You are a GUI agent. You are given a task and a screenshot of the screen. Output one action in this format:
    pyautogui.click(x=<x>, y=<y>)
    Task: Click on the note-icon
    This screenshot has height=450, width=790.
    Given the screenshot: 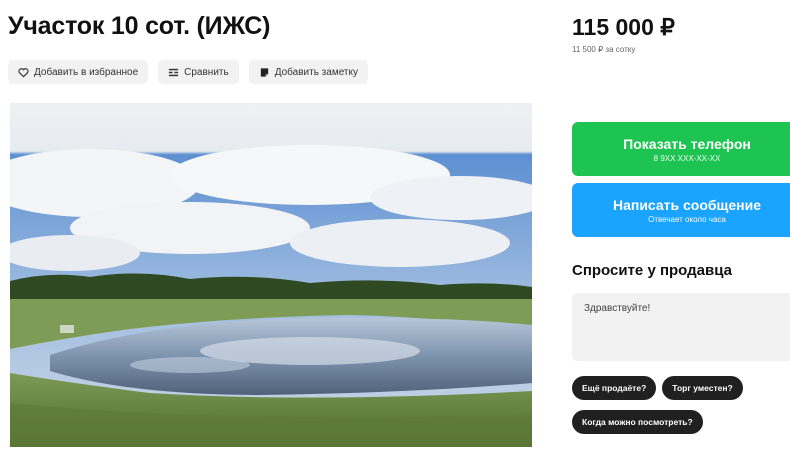 What is the action you would take?
    pyautogui.click(x=264, y=72)
    